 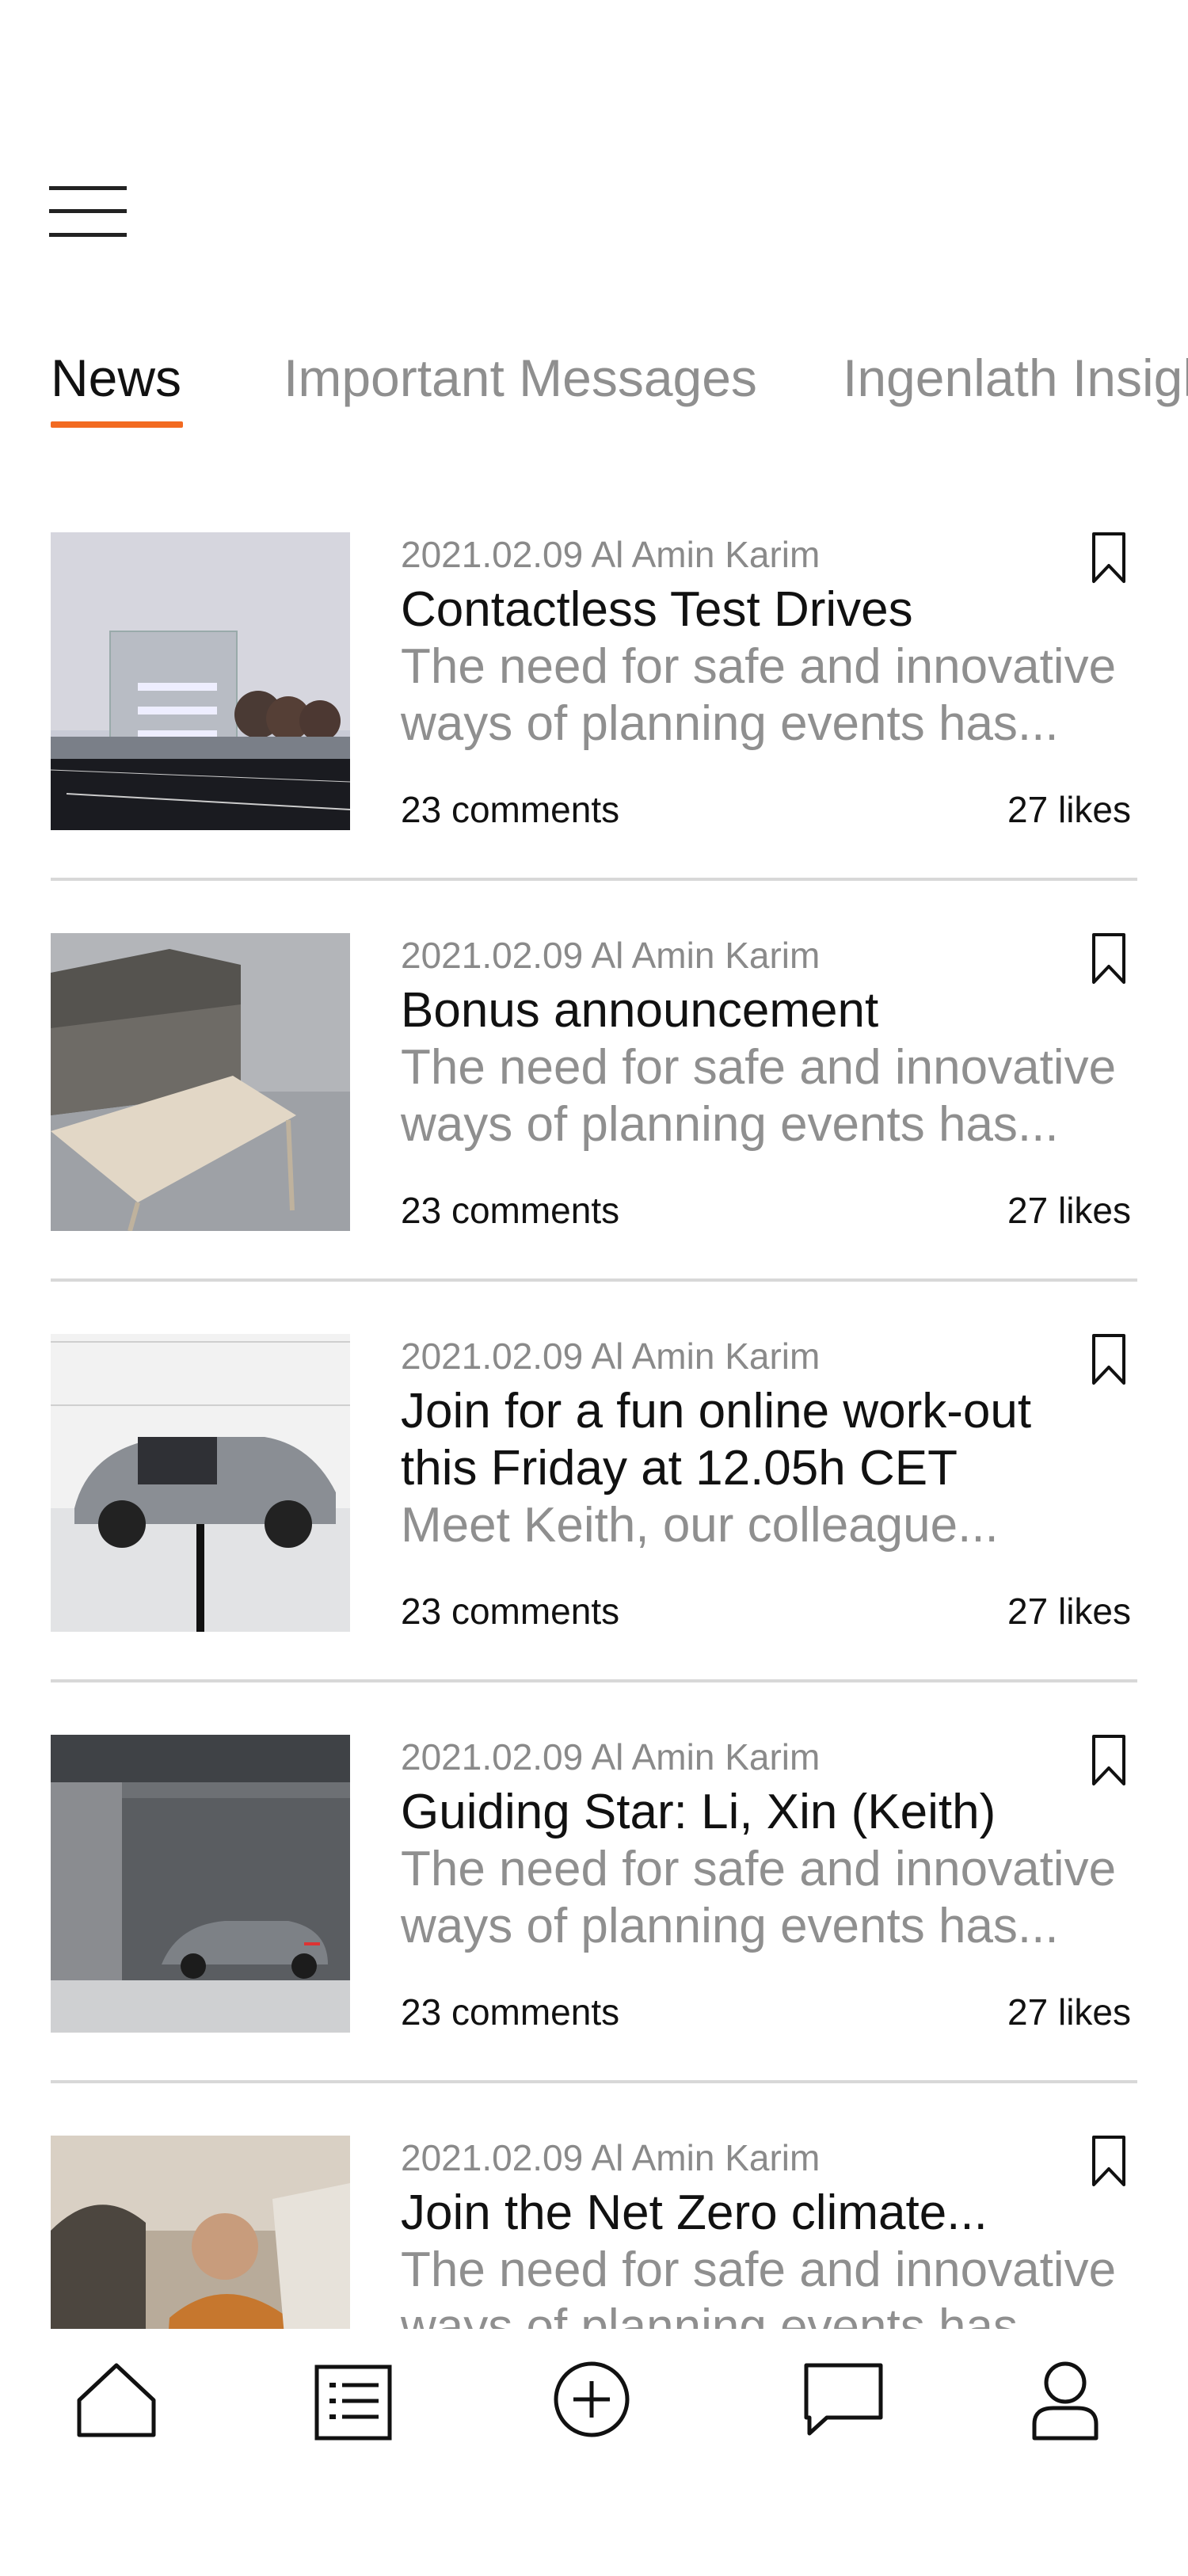 What do you see at coordinates (354, 2399) in the screenshot?
I see `list-icon` at bounding box center [354, 2399].